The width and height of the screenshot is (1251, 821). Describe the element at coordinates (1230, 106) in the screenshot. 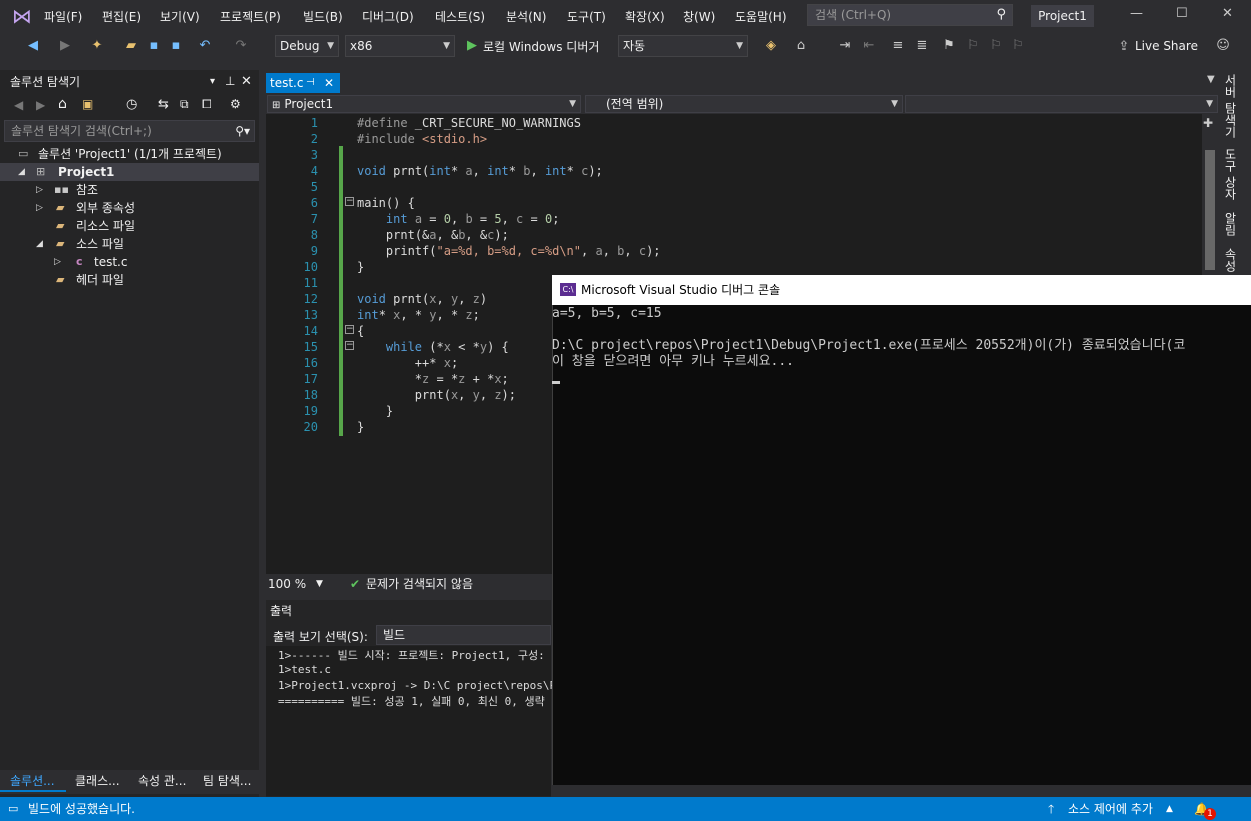

I see `tab-server-explorer: 서버 탐색기` at that location.